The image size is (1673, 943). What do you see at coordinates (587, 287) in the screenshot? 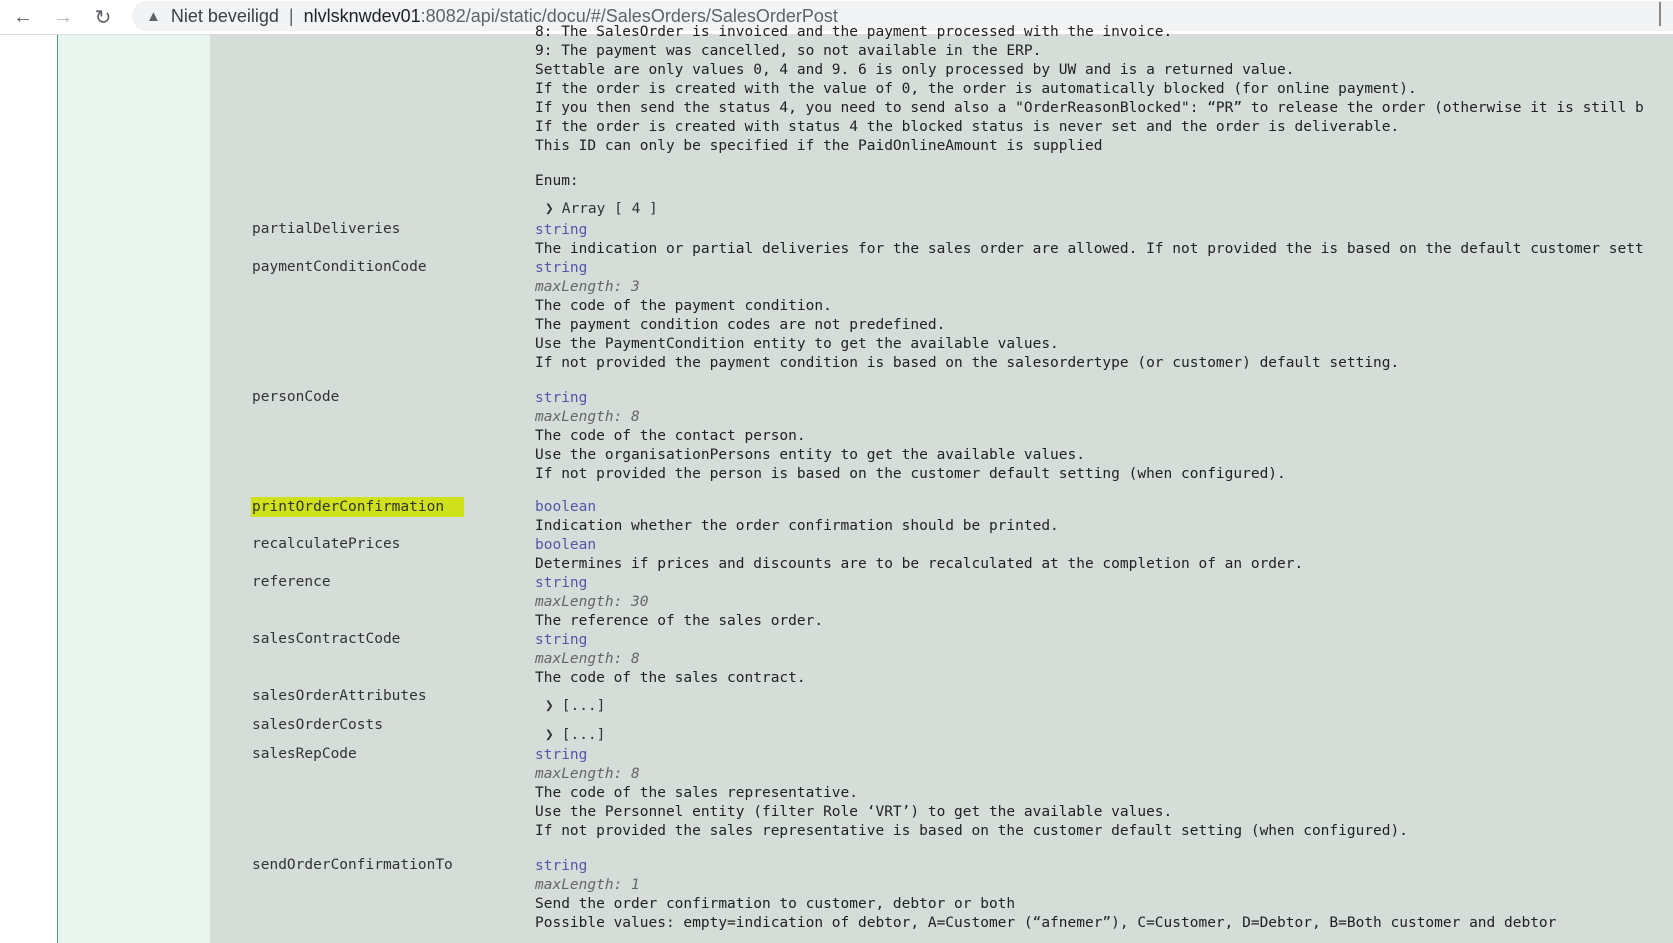
I see `property-maxlength: maxLength: 3` at bounding box center [587, 287].